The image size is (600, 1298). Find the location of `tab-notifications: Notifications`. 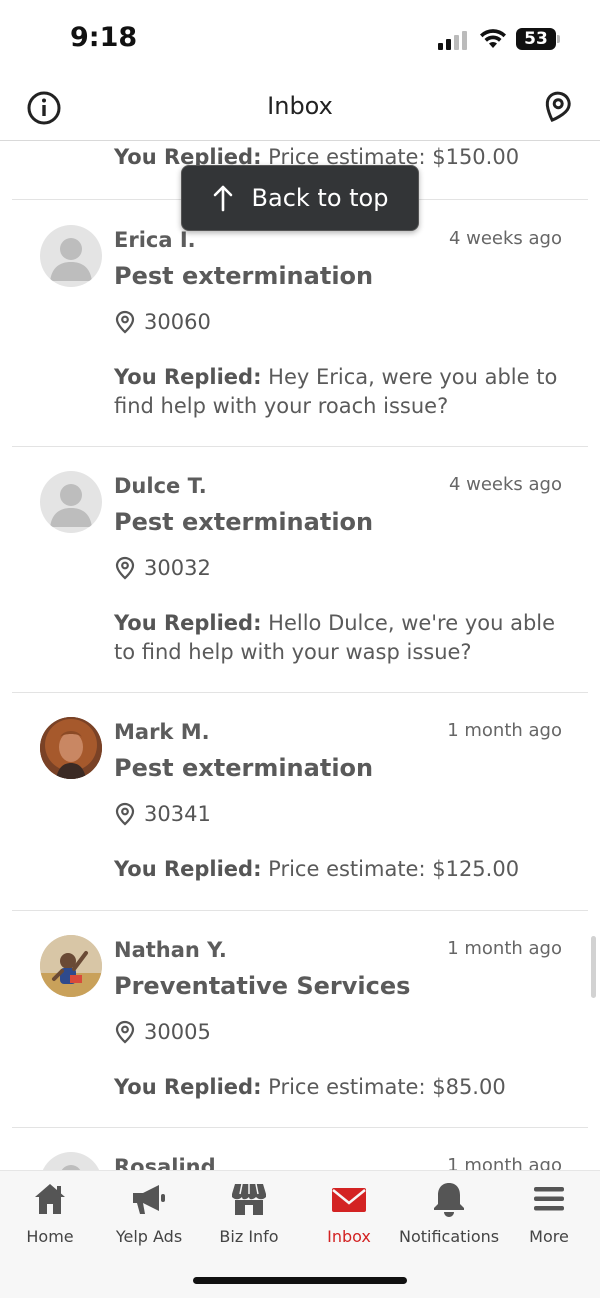

tab-notifications: Notifications is located at coordinates (449, 1217).